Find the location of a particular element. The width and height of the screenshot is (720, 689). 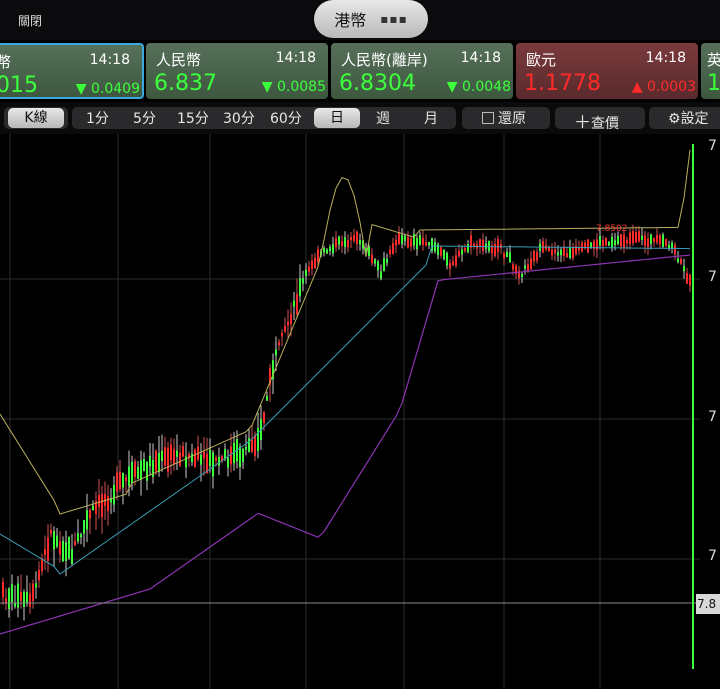

quote-price: 1.1778 is located at coordinates (562, 83).